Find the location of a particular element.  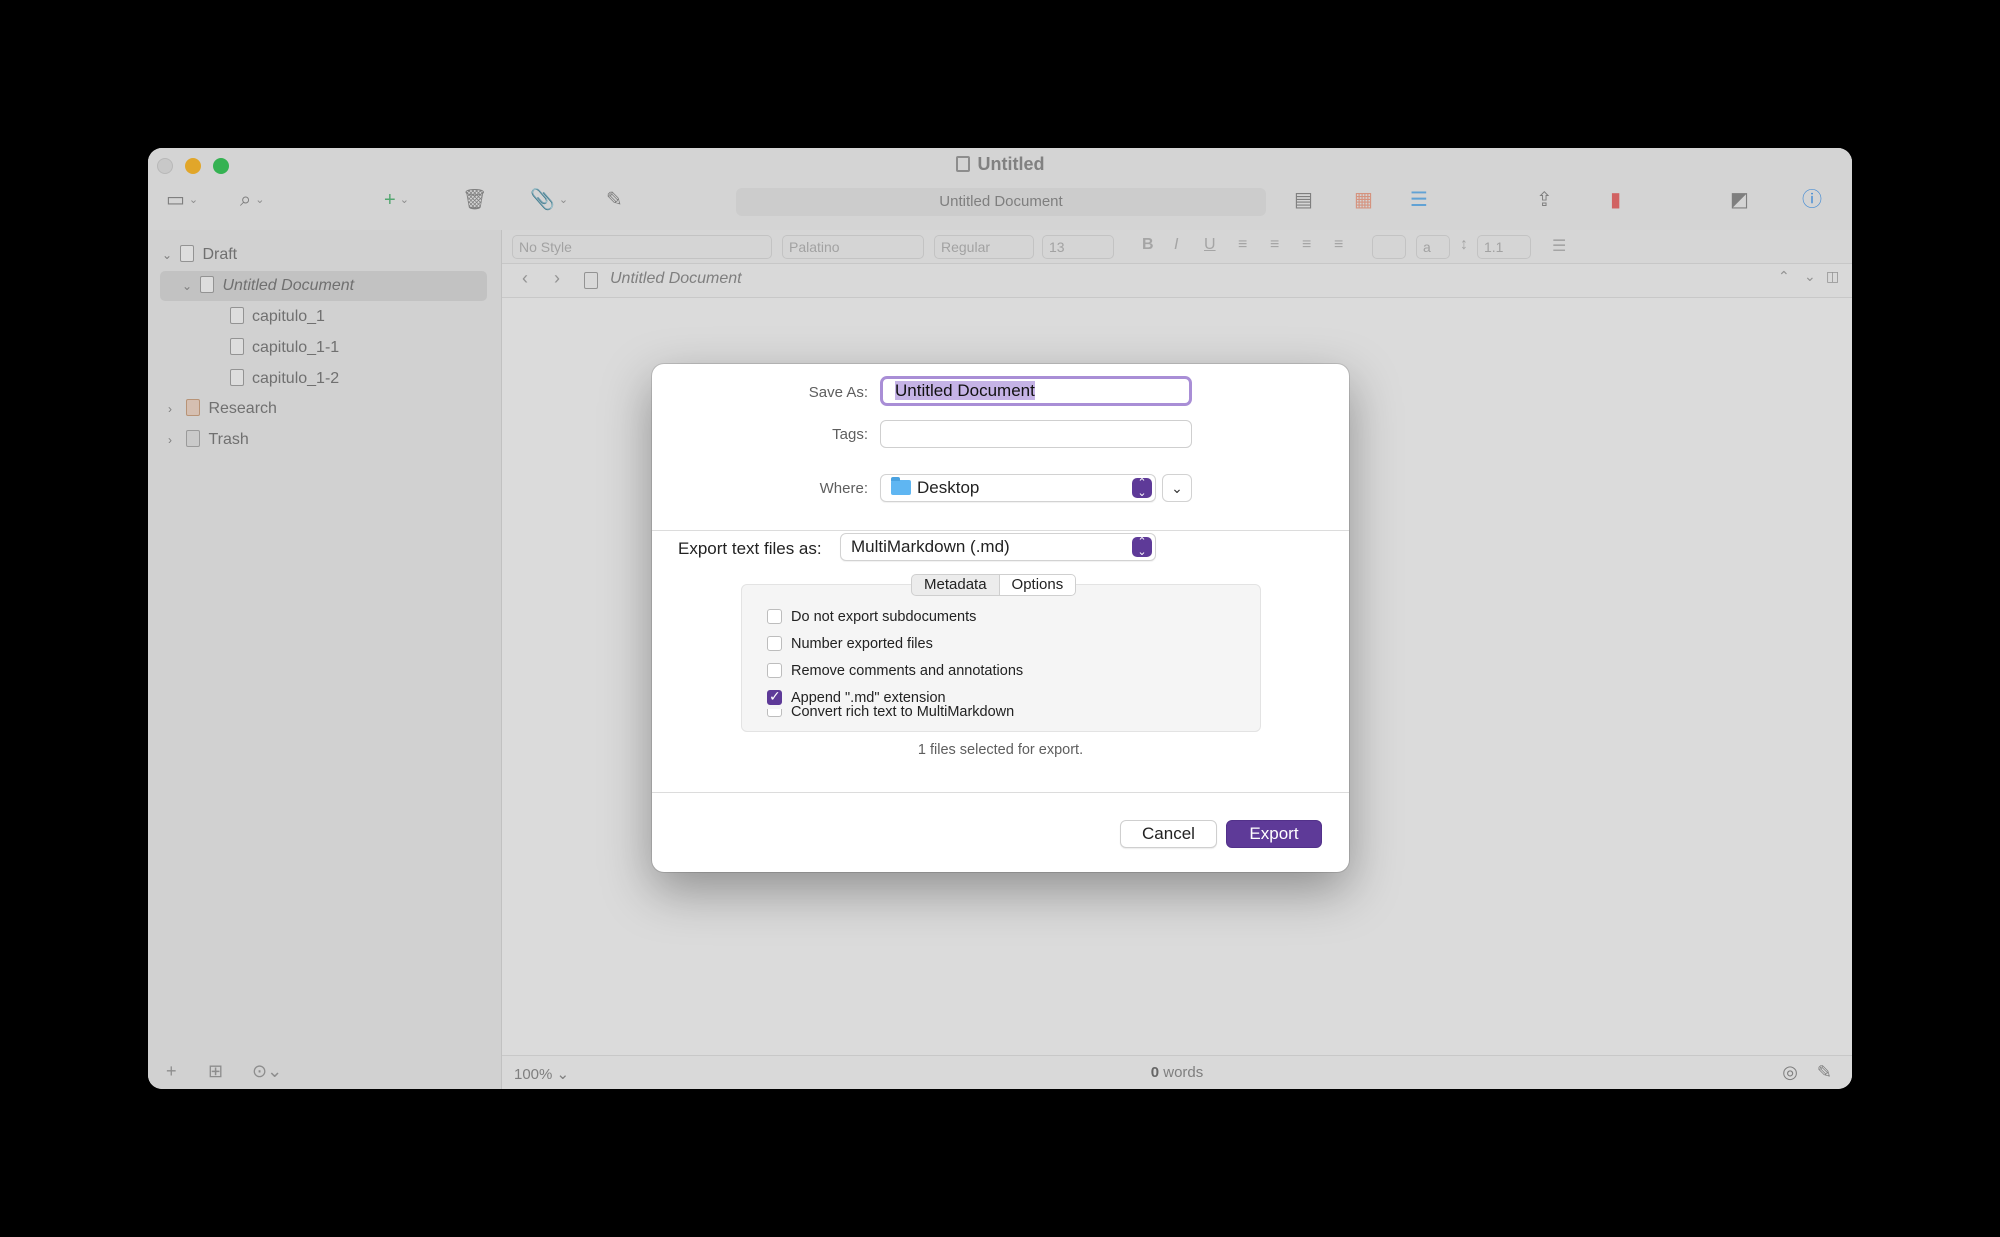

back-icon: ‹ is located at coordinates (525, 278).